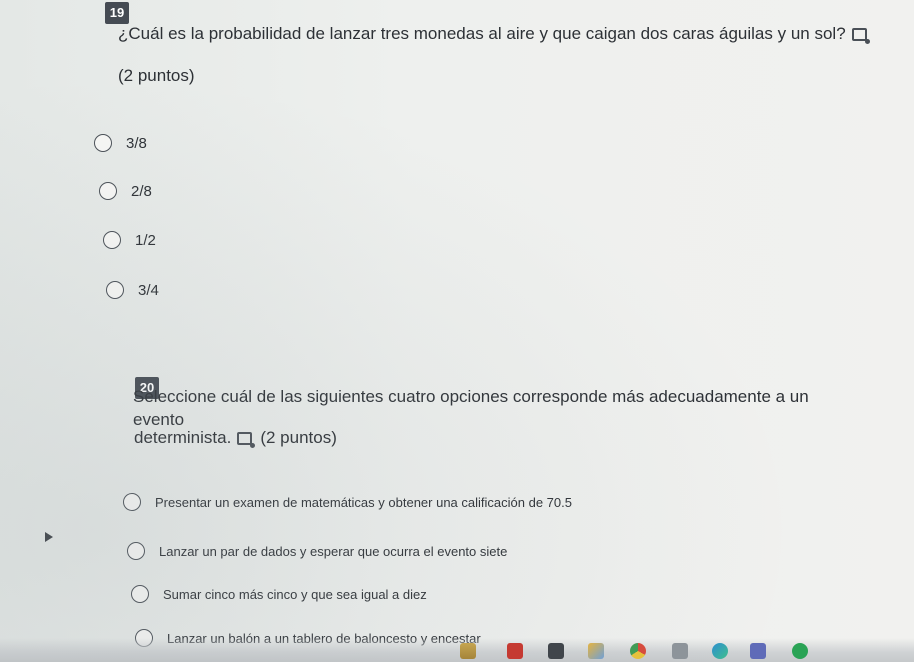 The height and width of the screenshot is (662, 914). What do you see at coordinates (596, 651) in the screenshot?
I see `paint-icon` at bounding box center [596, 651].